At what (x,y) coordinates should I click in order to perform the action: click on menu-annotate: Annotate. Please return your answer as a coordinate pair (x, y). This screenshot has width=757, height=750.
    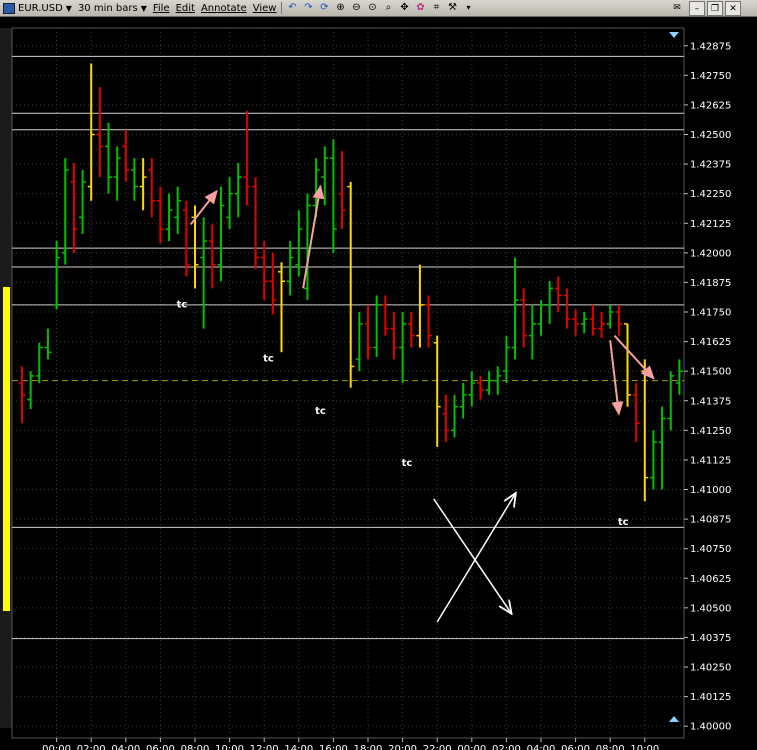
    Looking at the image, I should click on (224, 8).